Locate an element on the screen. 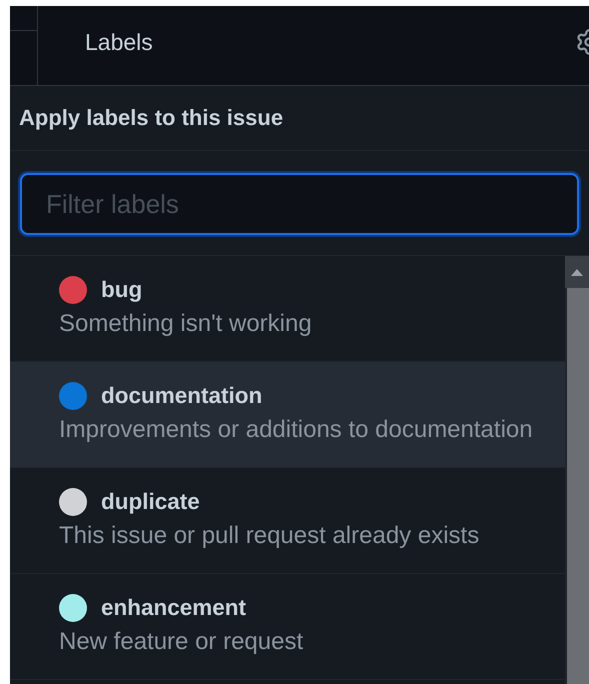 The height and width of the screenshot is (684, 589). label-name: documentation is located at coordinates (181, 396).